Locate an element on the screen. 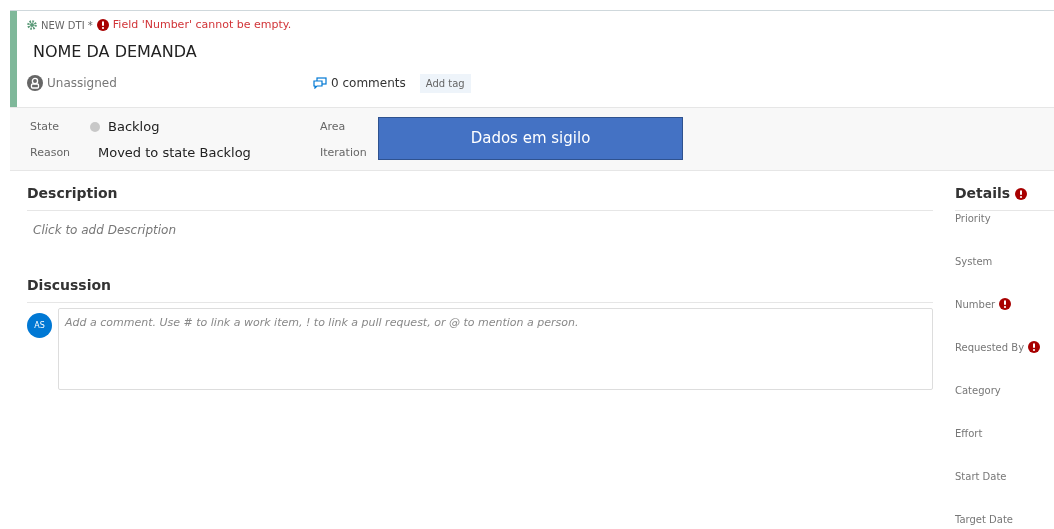 The width and height of the screenshot is (1054, 529). work-item-type: NEW DTI * is located at coordinates (67, 25).